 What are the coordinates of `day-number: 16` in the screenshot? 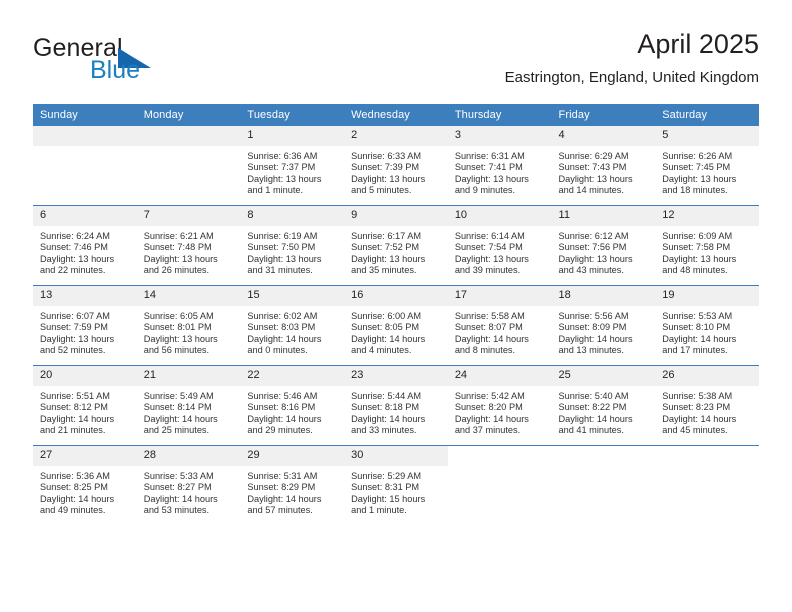 It's located at (396, 296).